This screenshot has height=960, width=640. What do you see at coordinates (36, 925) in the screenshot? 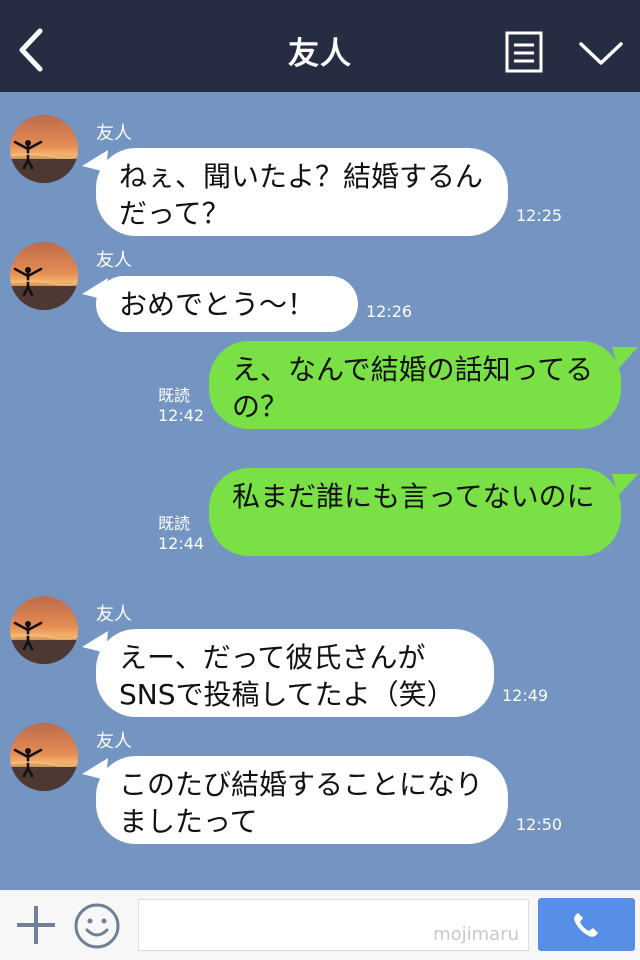
I see `plus-icon` at bounding box center [36, 925].